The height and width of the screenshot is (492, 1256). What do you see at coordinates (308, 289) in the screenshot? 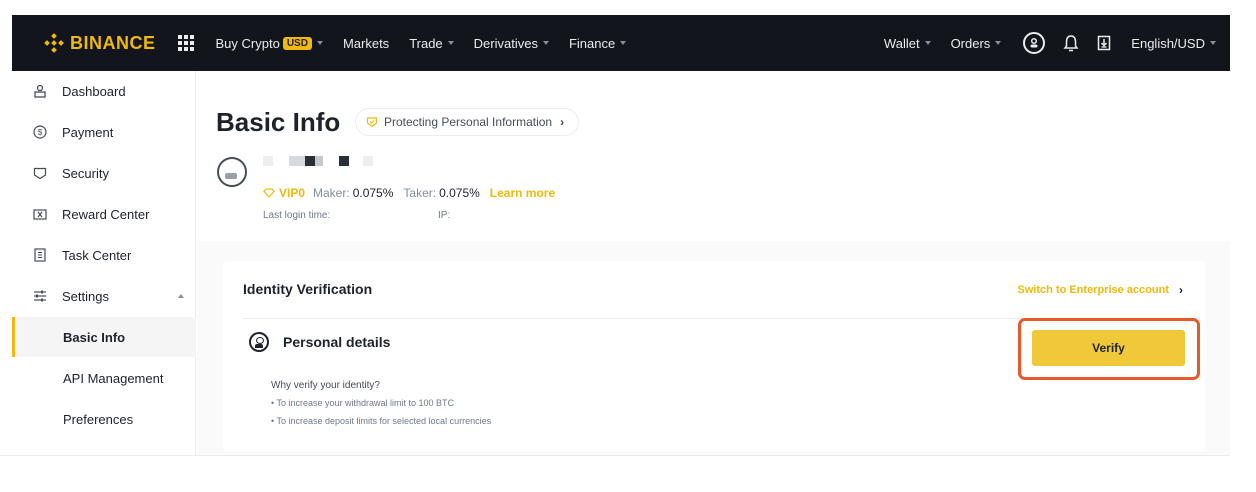
I see `card-title: Identity Verification` at bounding box center [308, 289].